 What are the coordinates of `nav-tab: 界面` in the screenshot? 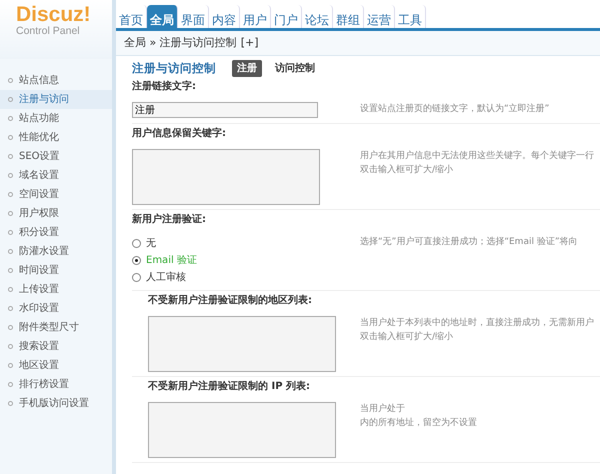 It's located at (193, 16).